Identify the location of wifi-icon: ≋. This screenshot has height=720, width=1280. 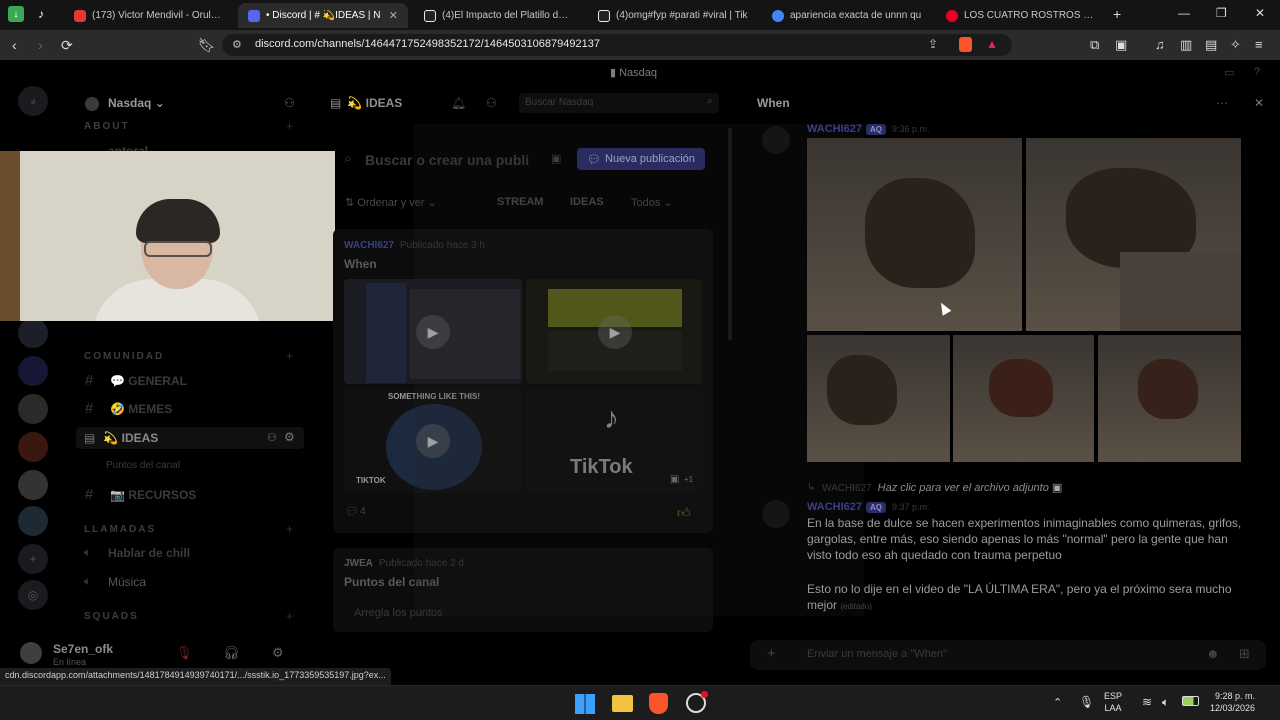
(1147, 702).